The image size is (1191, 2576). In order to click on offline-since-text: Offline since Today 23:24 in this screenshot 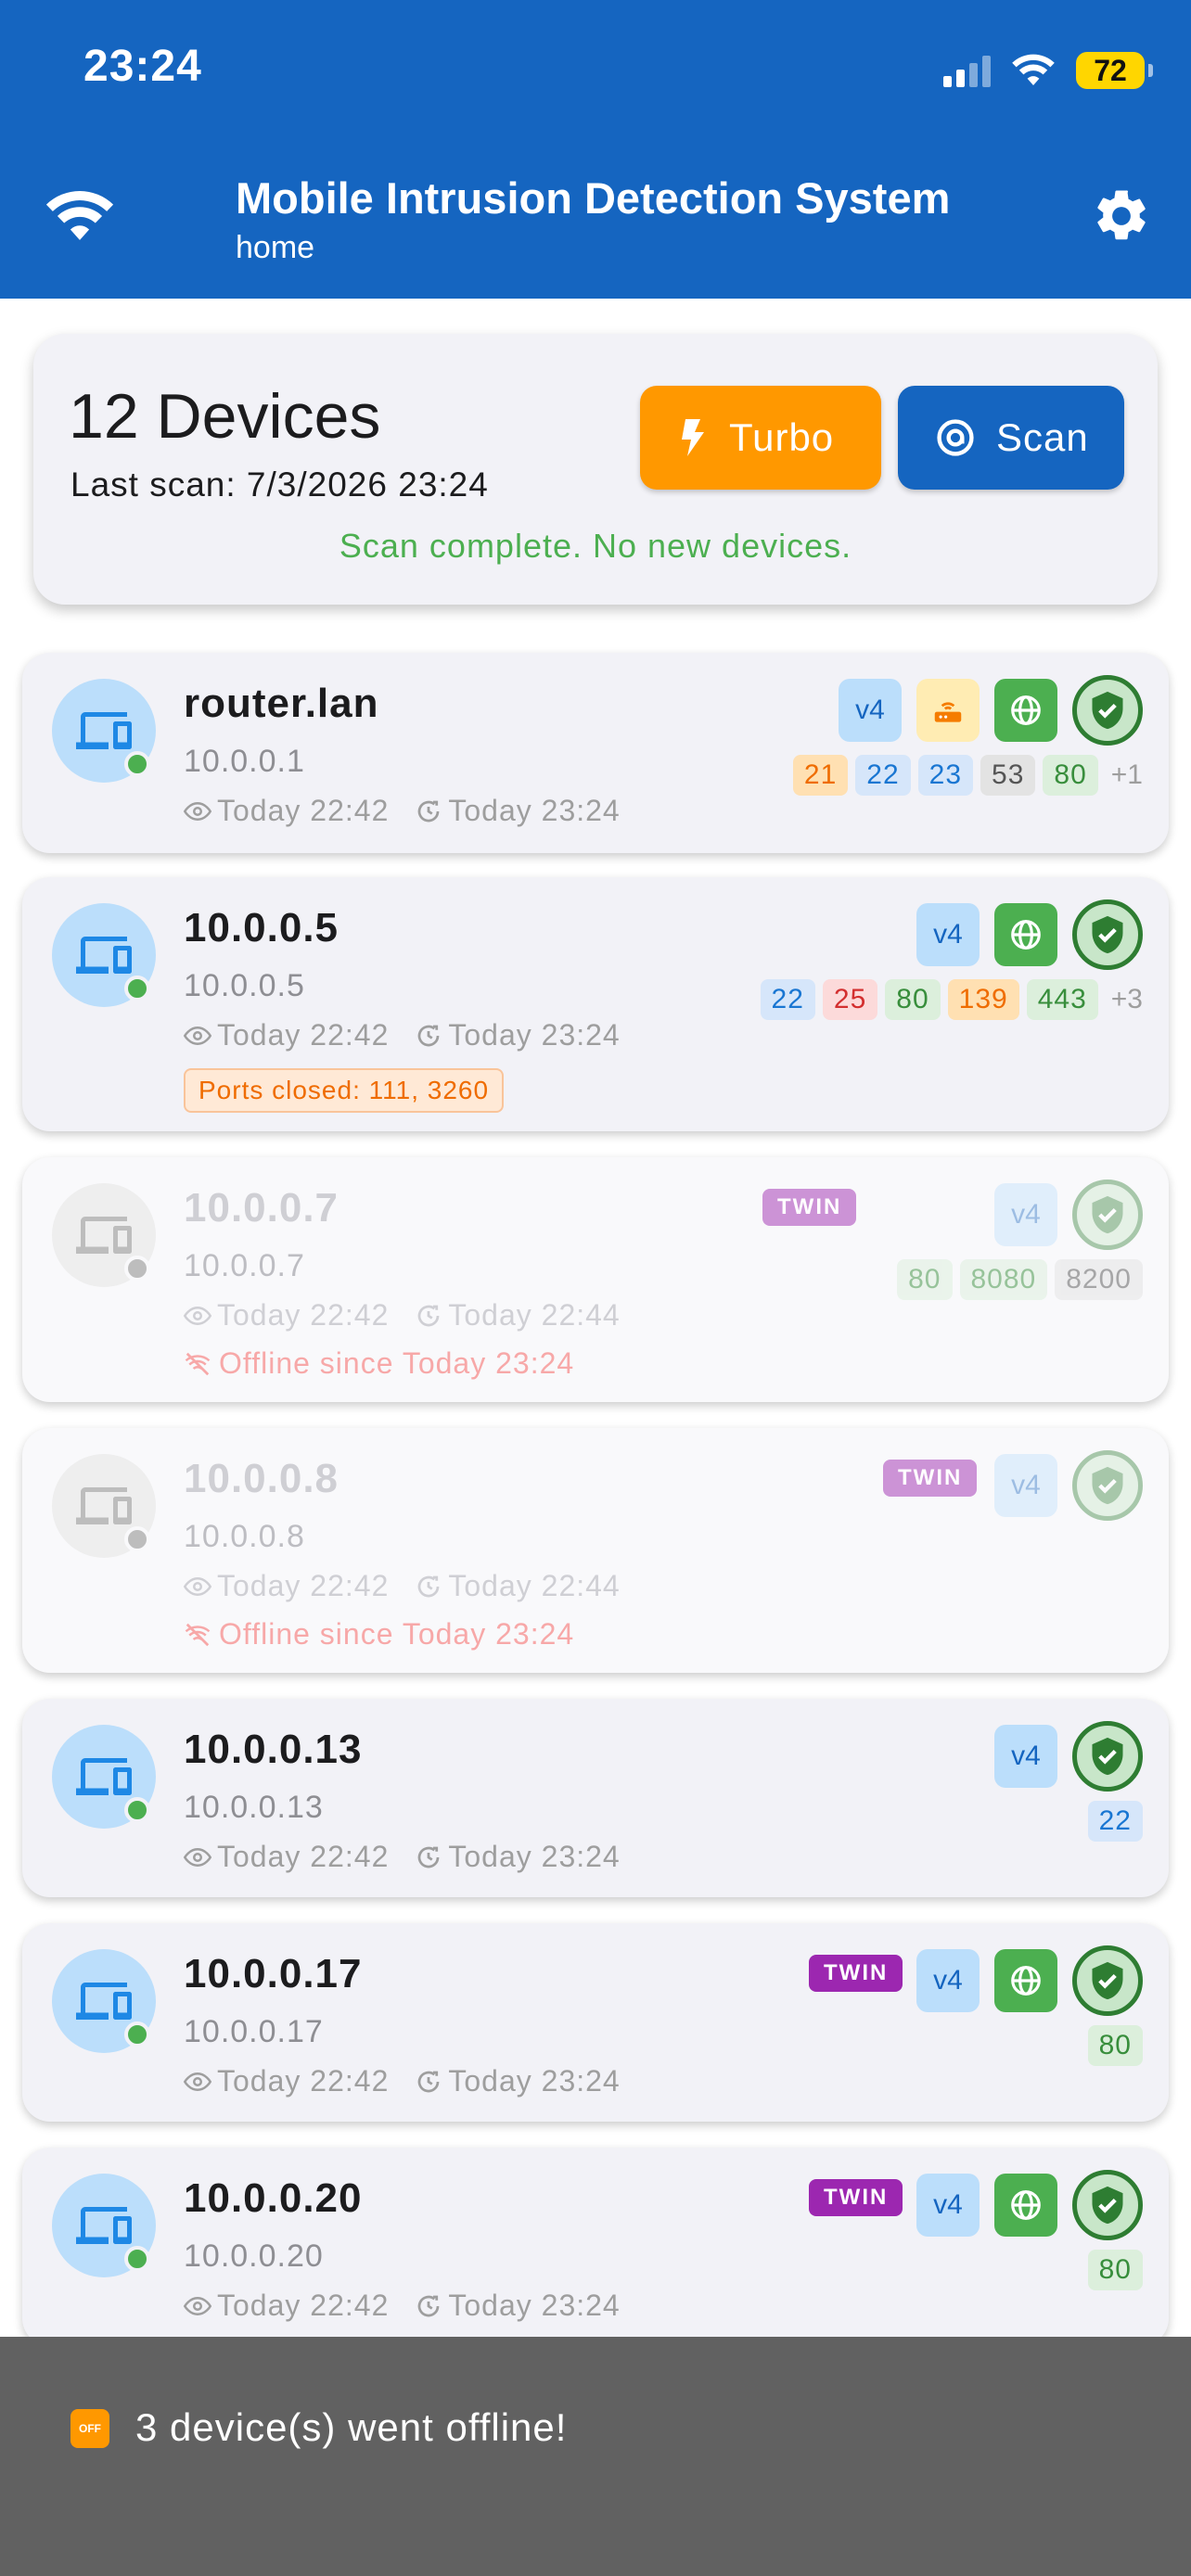, I will do `click(397, 1363)`.